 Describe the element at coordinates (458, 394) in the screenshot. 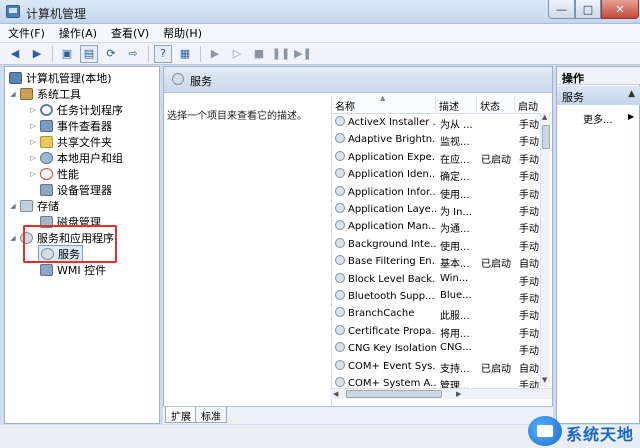

I see `scroll-right-icon: ▶` at that location.